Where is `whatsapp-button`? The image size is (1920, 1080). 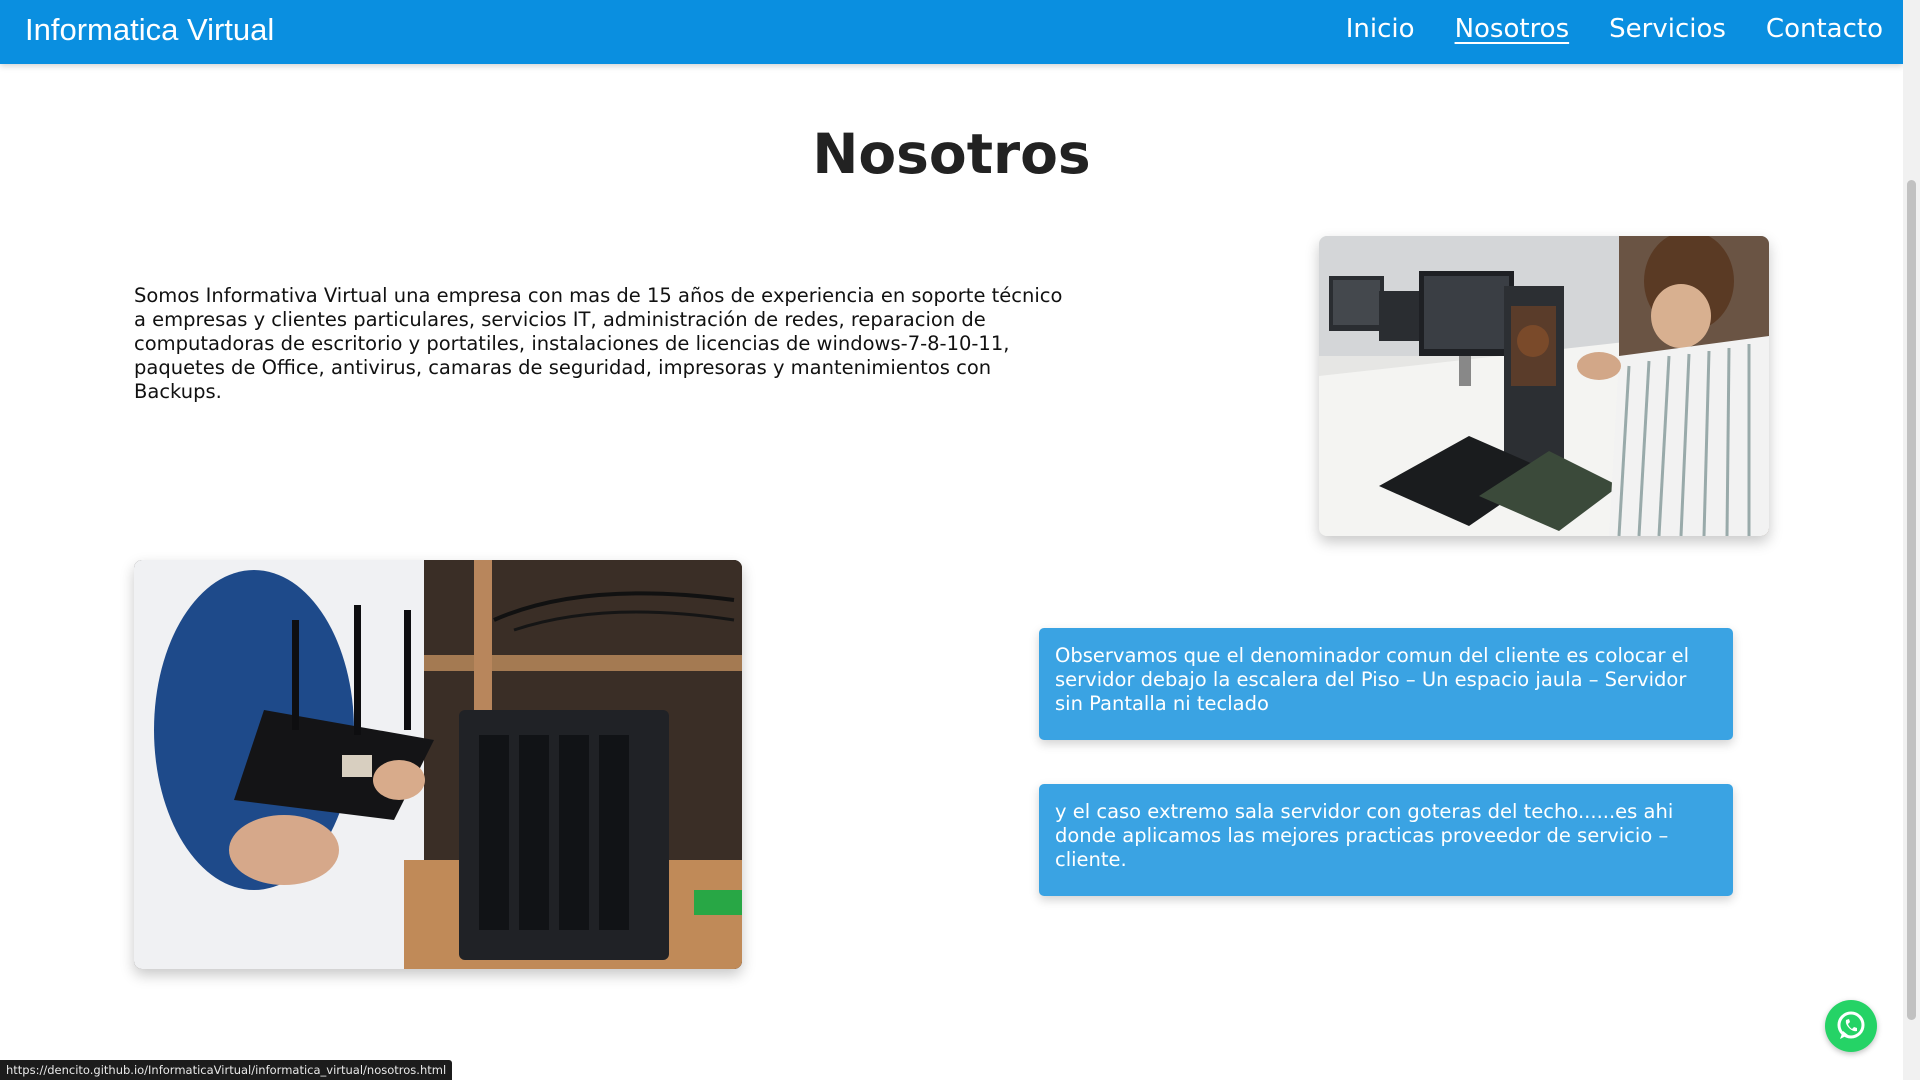
whatsapp-button is located at coordinates (1851, 1026).